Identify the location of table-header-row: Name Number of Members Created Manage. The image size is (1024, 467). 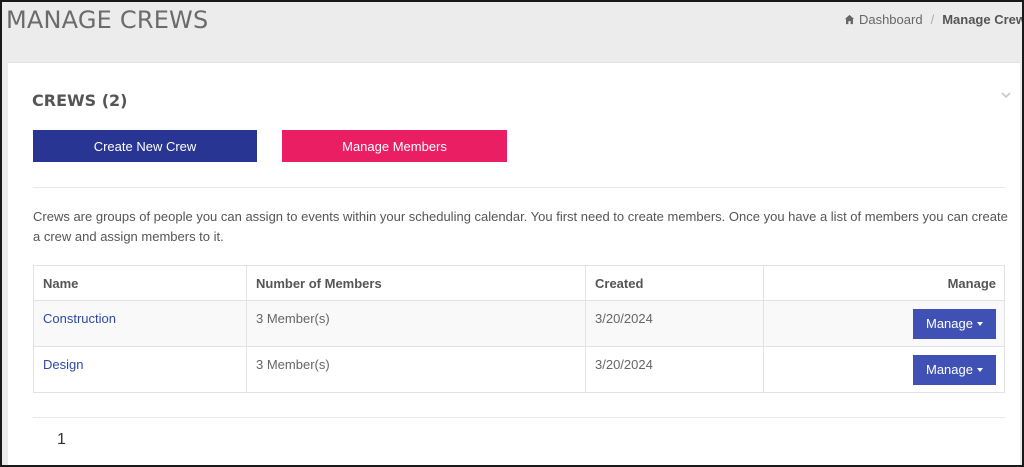
(519, 283).